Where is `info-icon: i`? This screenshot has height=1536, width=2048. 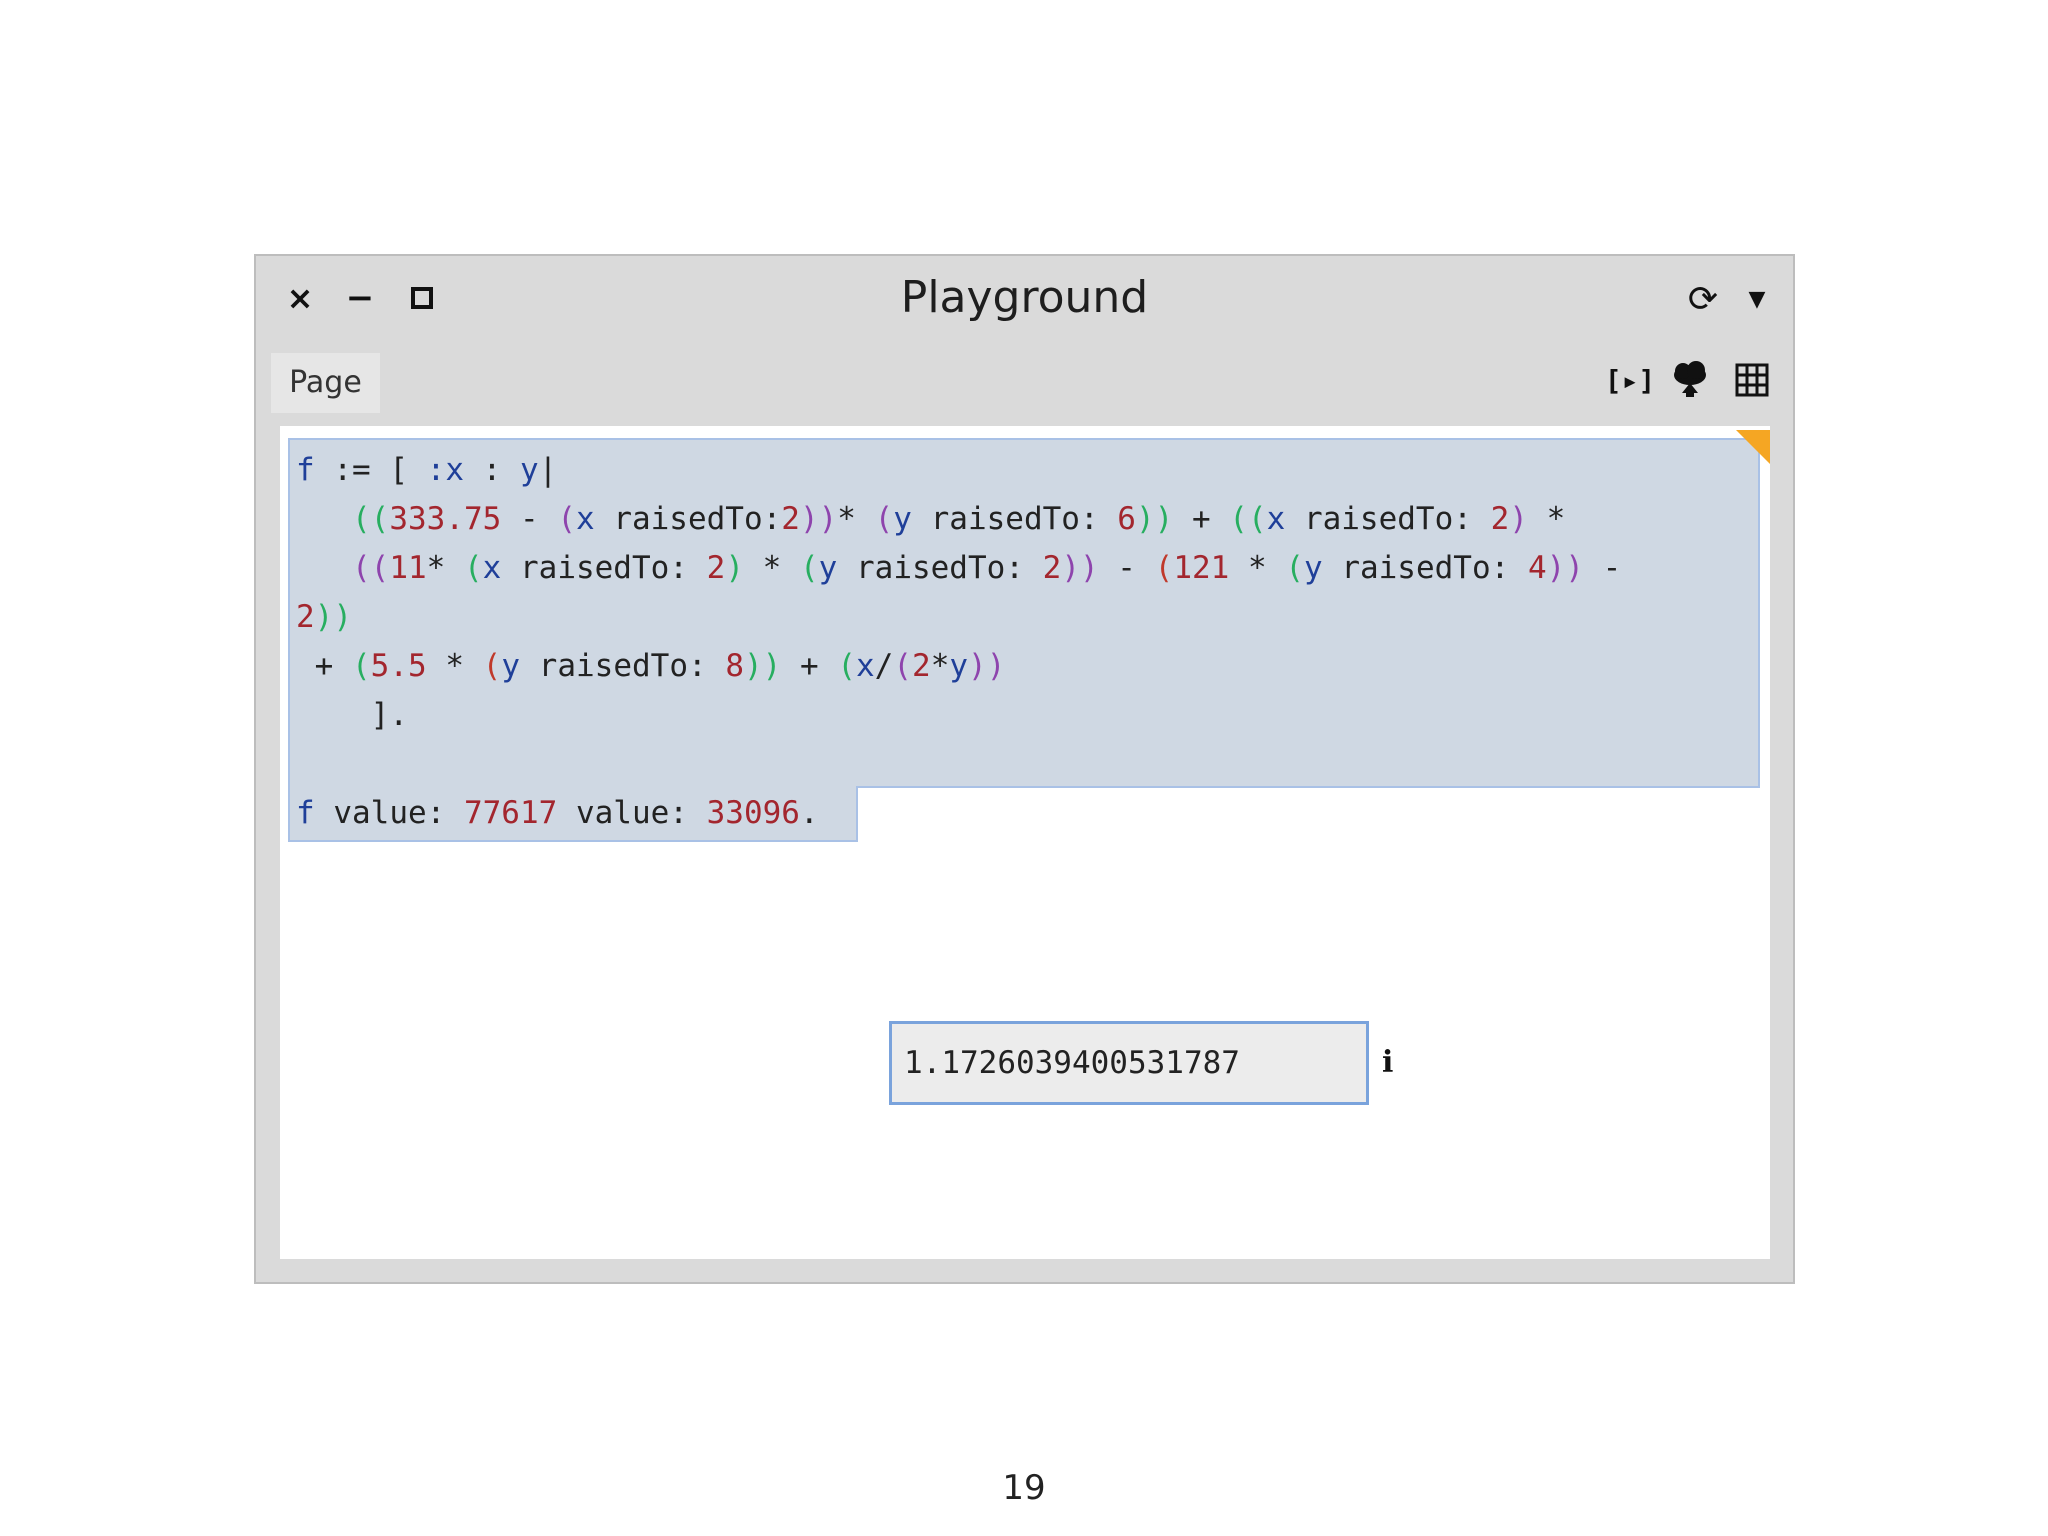 info-icon: i is located at coordinates (1394, 1063).